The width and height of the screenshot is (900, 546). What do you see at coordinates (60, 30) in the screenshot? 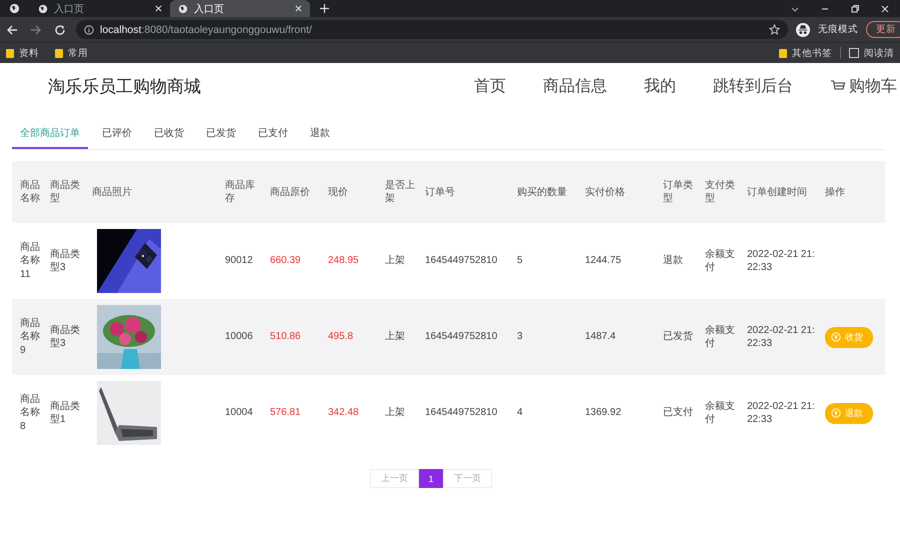
I see `reload-icon` at bounding box center [60, 30].